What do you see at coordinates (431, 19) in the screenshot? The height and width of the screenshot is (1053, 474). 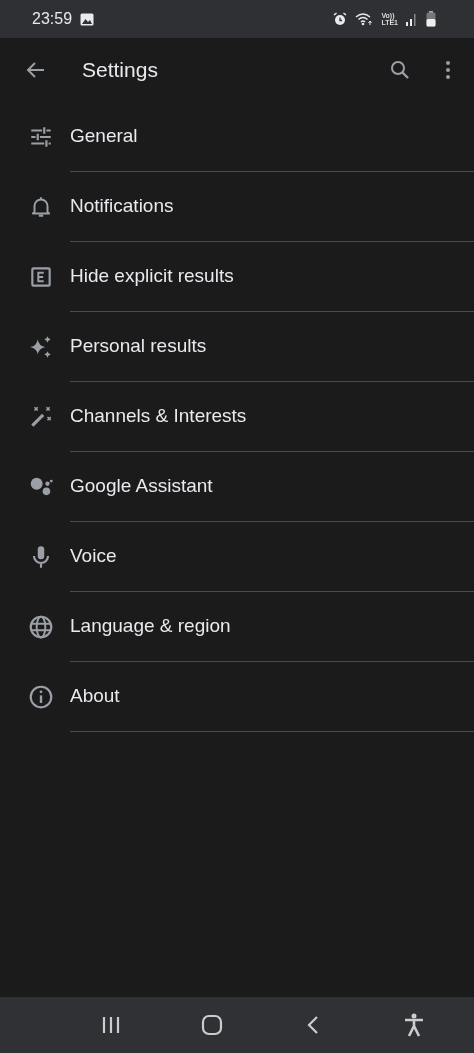 I see `battery-icon` at bounding box center [431, 19].